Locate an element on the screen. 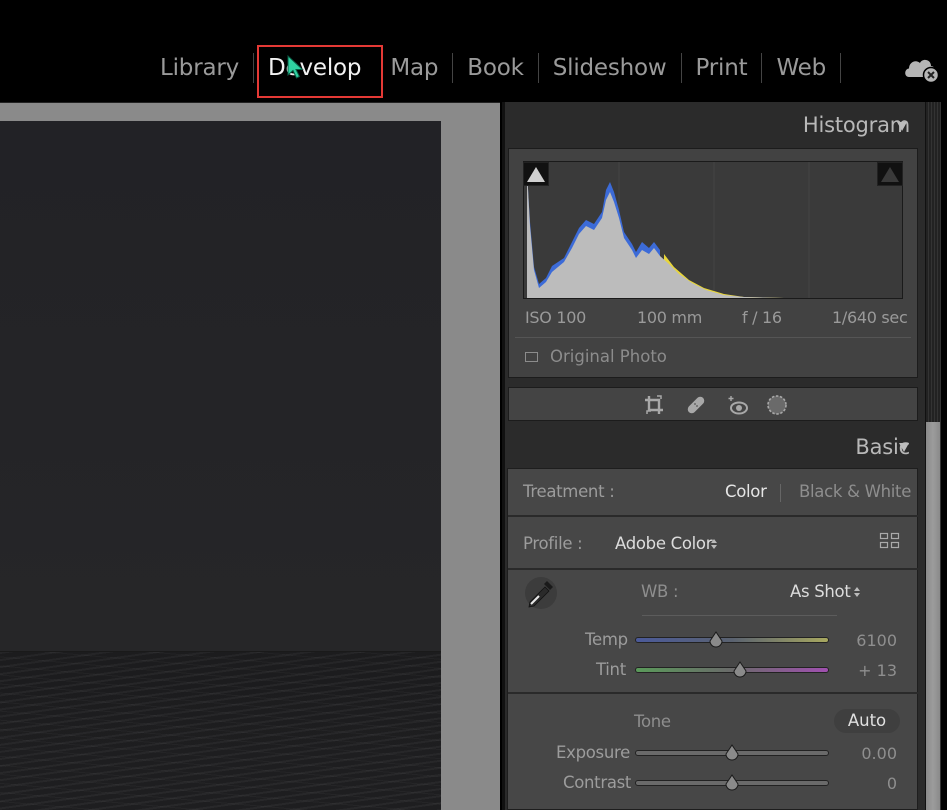 This screenshot has height=810, width=947. contrast-slider-thumb is located at coordinates (732, 783).